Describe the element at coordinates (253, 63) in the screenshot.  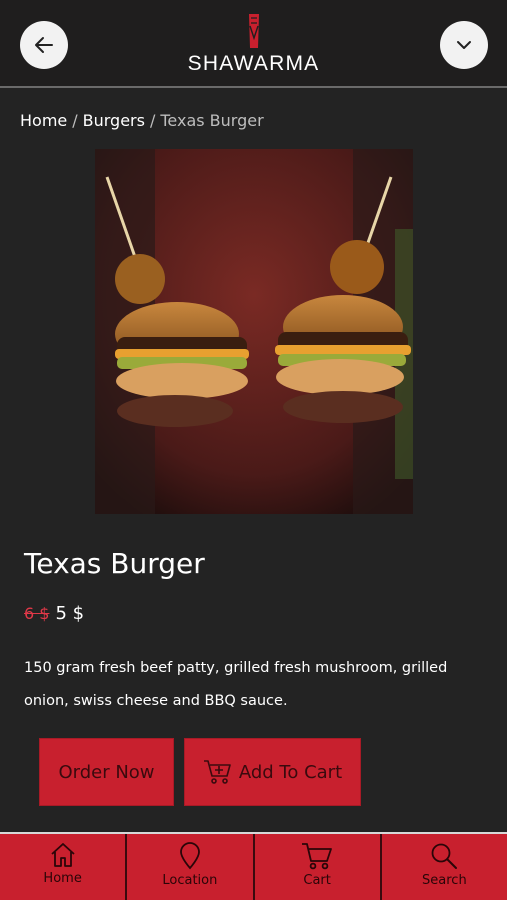
I see `logo-text: SHAWARMA` at that location.